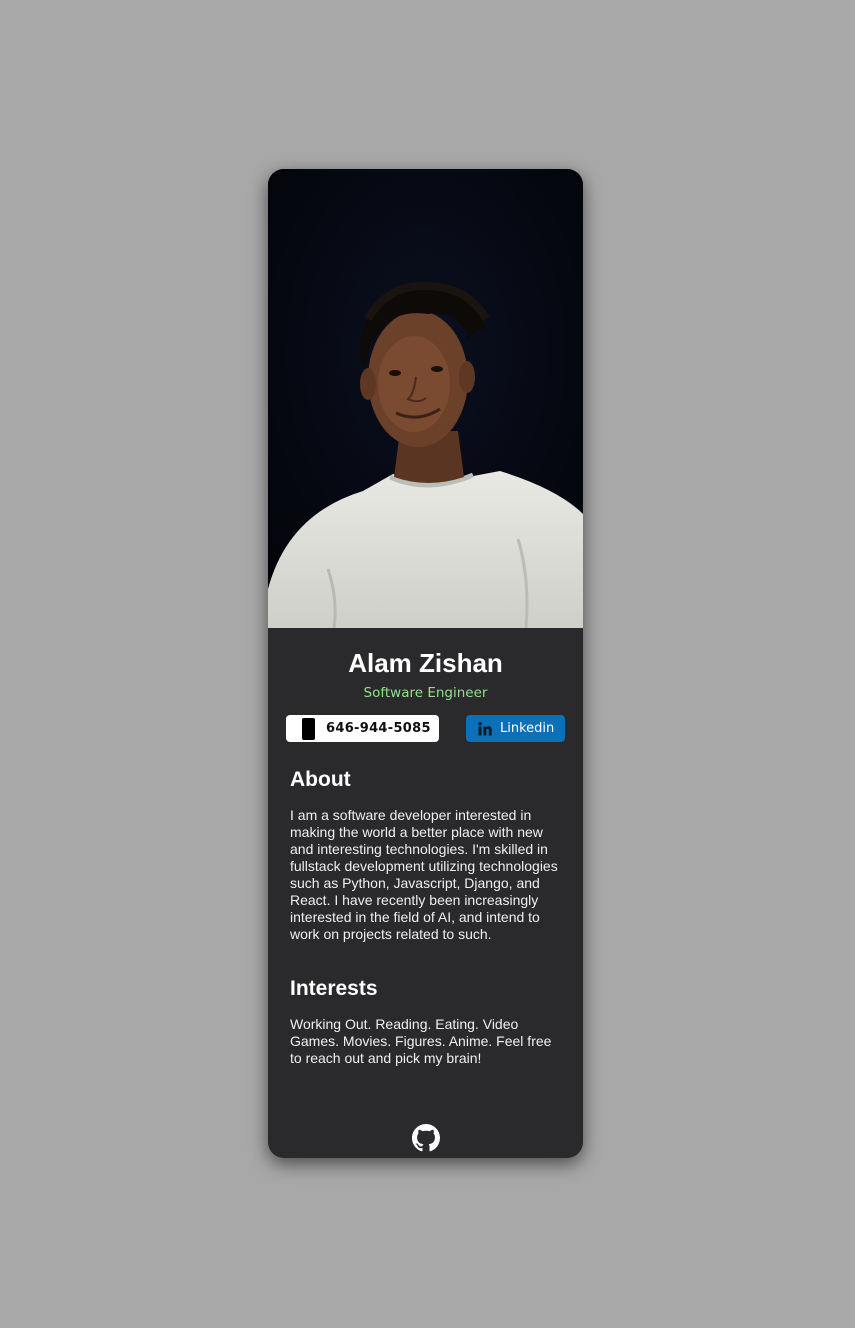 The width and height of the screenshot is (855, 1328). What do you see at coordinates (425, 693) in the screenshot?
I see `profile-title: Software Engineer` at bounding box center [425, 693].